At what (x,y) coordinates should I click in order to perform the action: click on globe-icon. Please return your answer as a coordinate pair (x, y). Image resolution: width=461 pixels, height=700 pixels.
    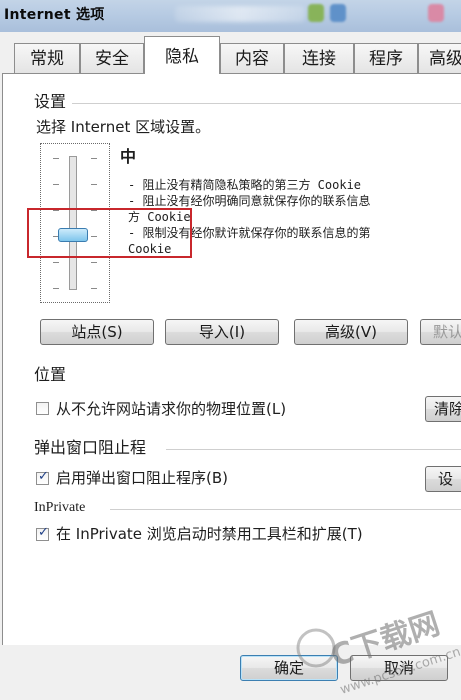
    Looking at the image, I should click on (338, 13).